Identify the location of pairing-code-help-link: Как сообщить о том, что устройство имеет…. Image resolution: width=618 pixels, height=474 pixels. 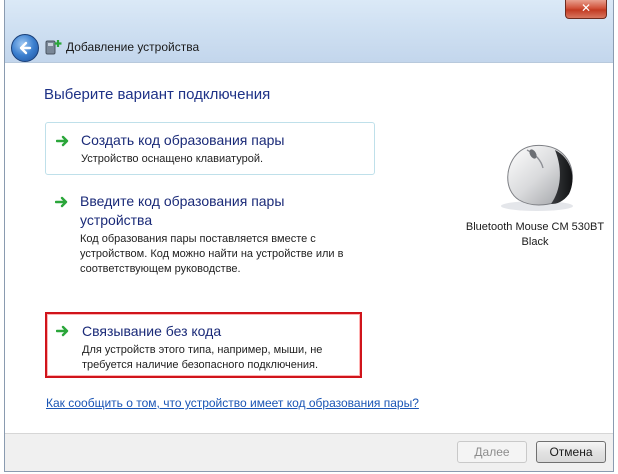
(232, 403).